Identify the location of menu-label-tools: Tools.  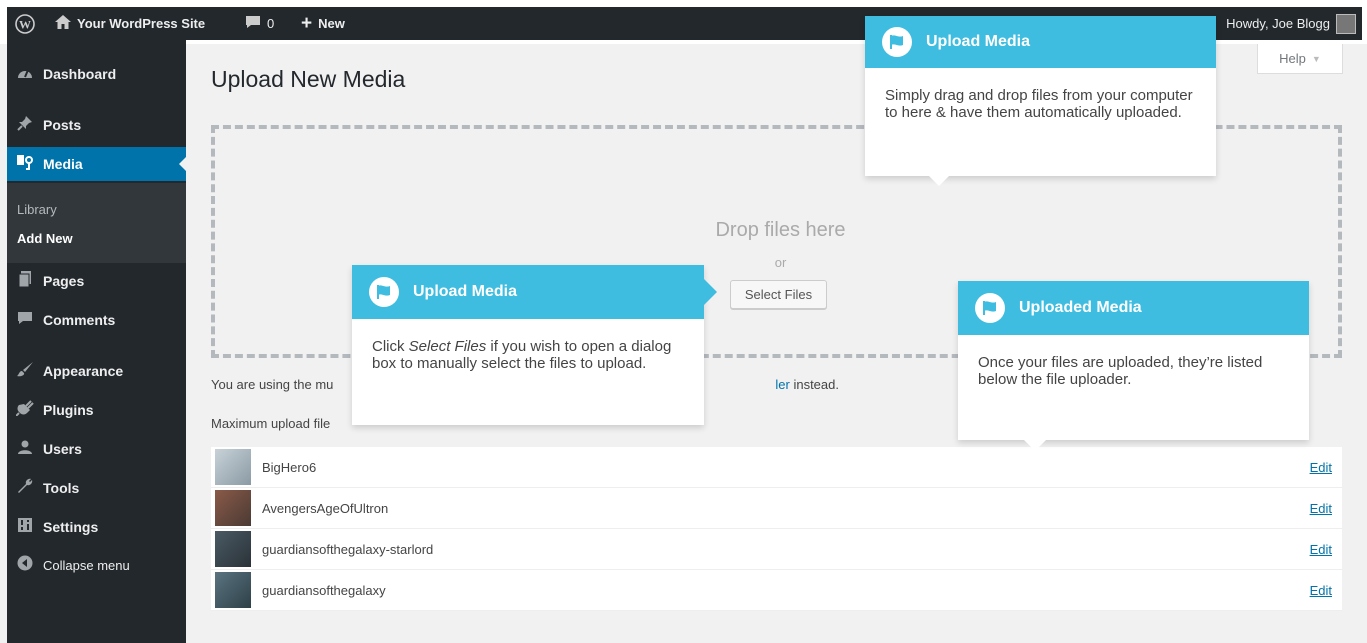
(61, 488).